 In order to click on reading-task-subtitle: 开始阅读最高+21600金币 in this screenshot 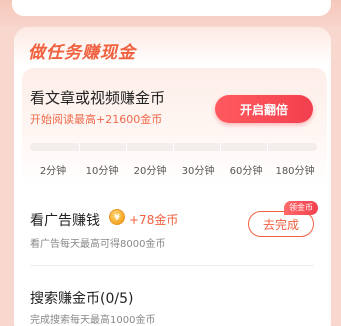, I will do `click(96, 119)`.